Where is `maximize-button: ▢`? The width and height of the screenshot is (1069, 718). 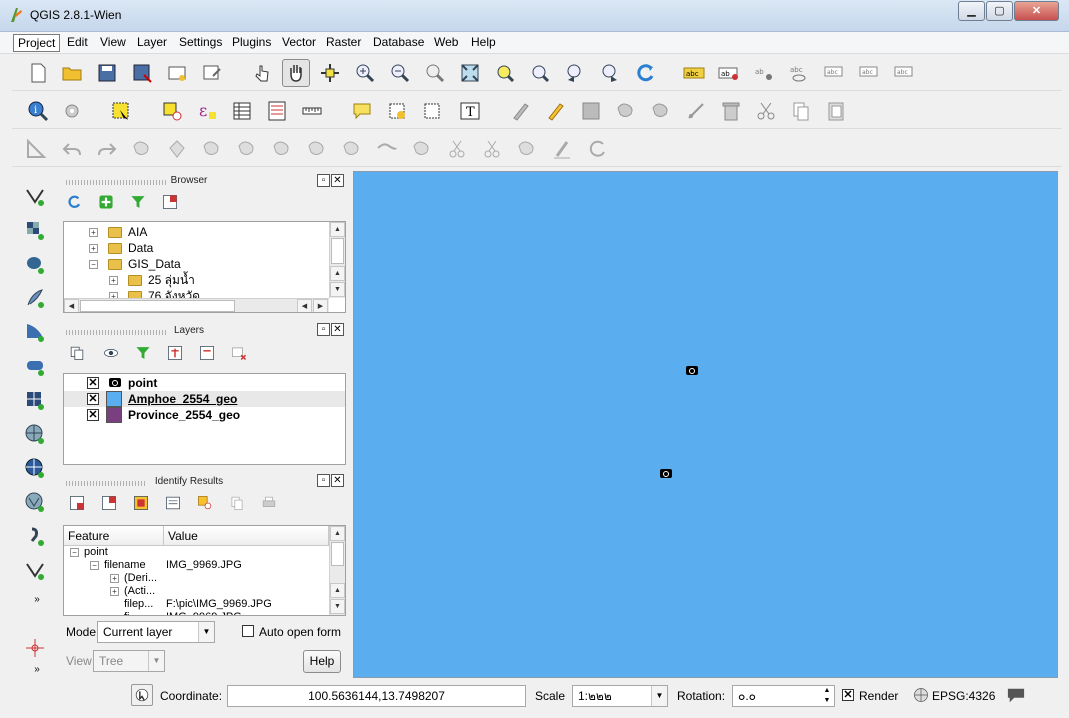 maximize-button: ▢ is located at coordinates (999, 11).